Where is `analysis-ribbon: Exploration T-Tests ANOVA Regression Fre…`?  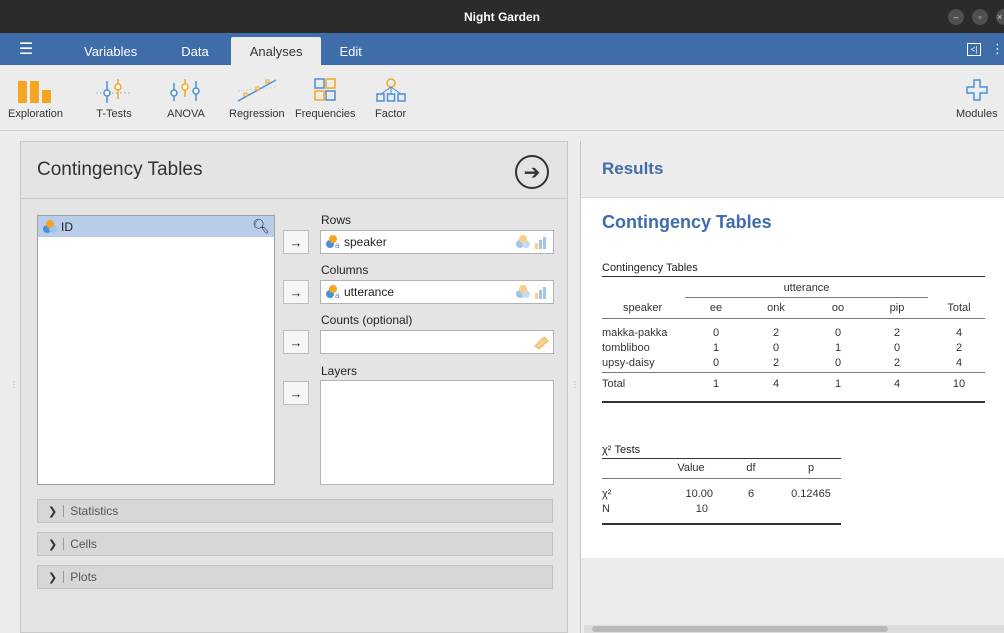 analysis-ribbon: Exploration T-Tests ANOVA Regression Fre… is located at coordinates (502, 98).